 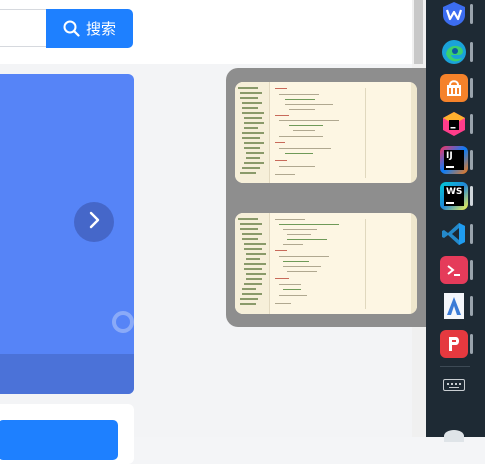 I want to click on card-action-button, so click(x=59, y=440).